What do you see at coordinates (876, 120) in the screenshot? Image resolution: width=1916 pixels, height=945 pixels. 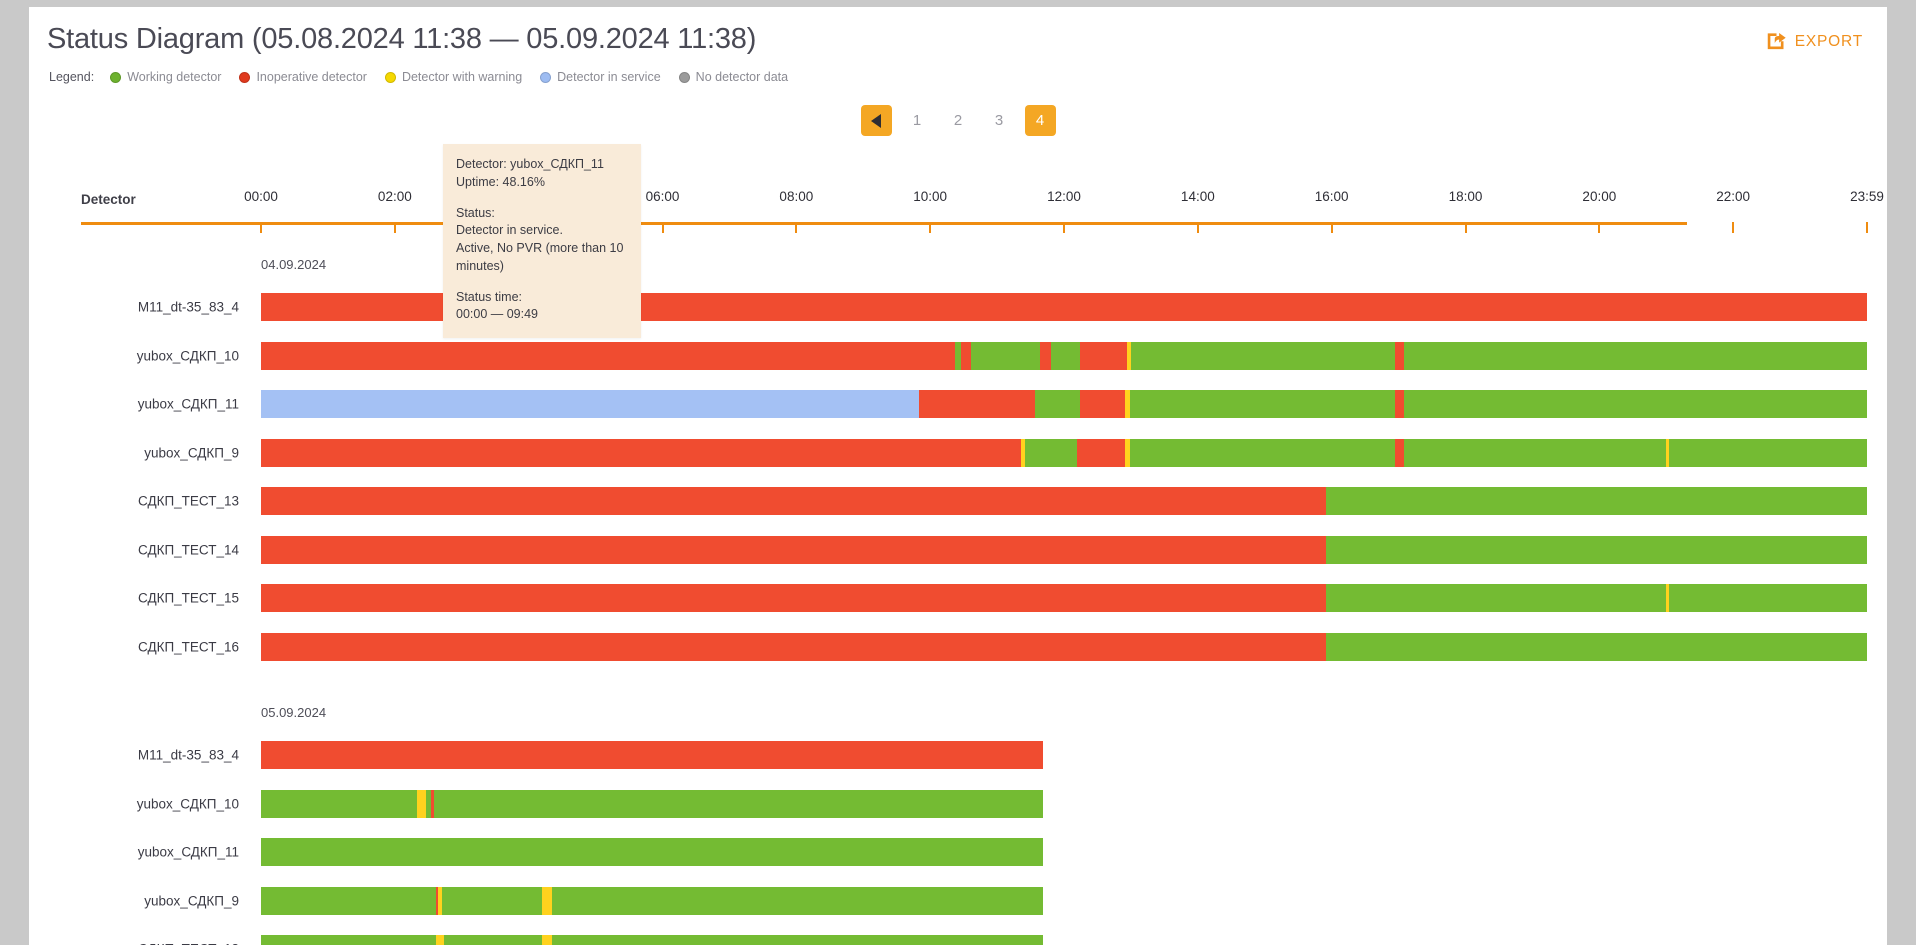 I see `pagination-prev-button` at bounding box center [876, 120].